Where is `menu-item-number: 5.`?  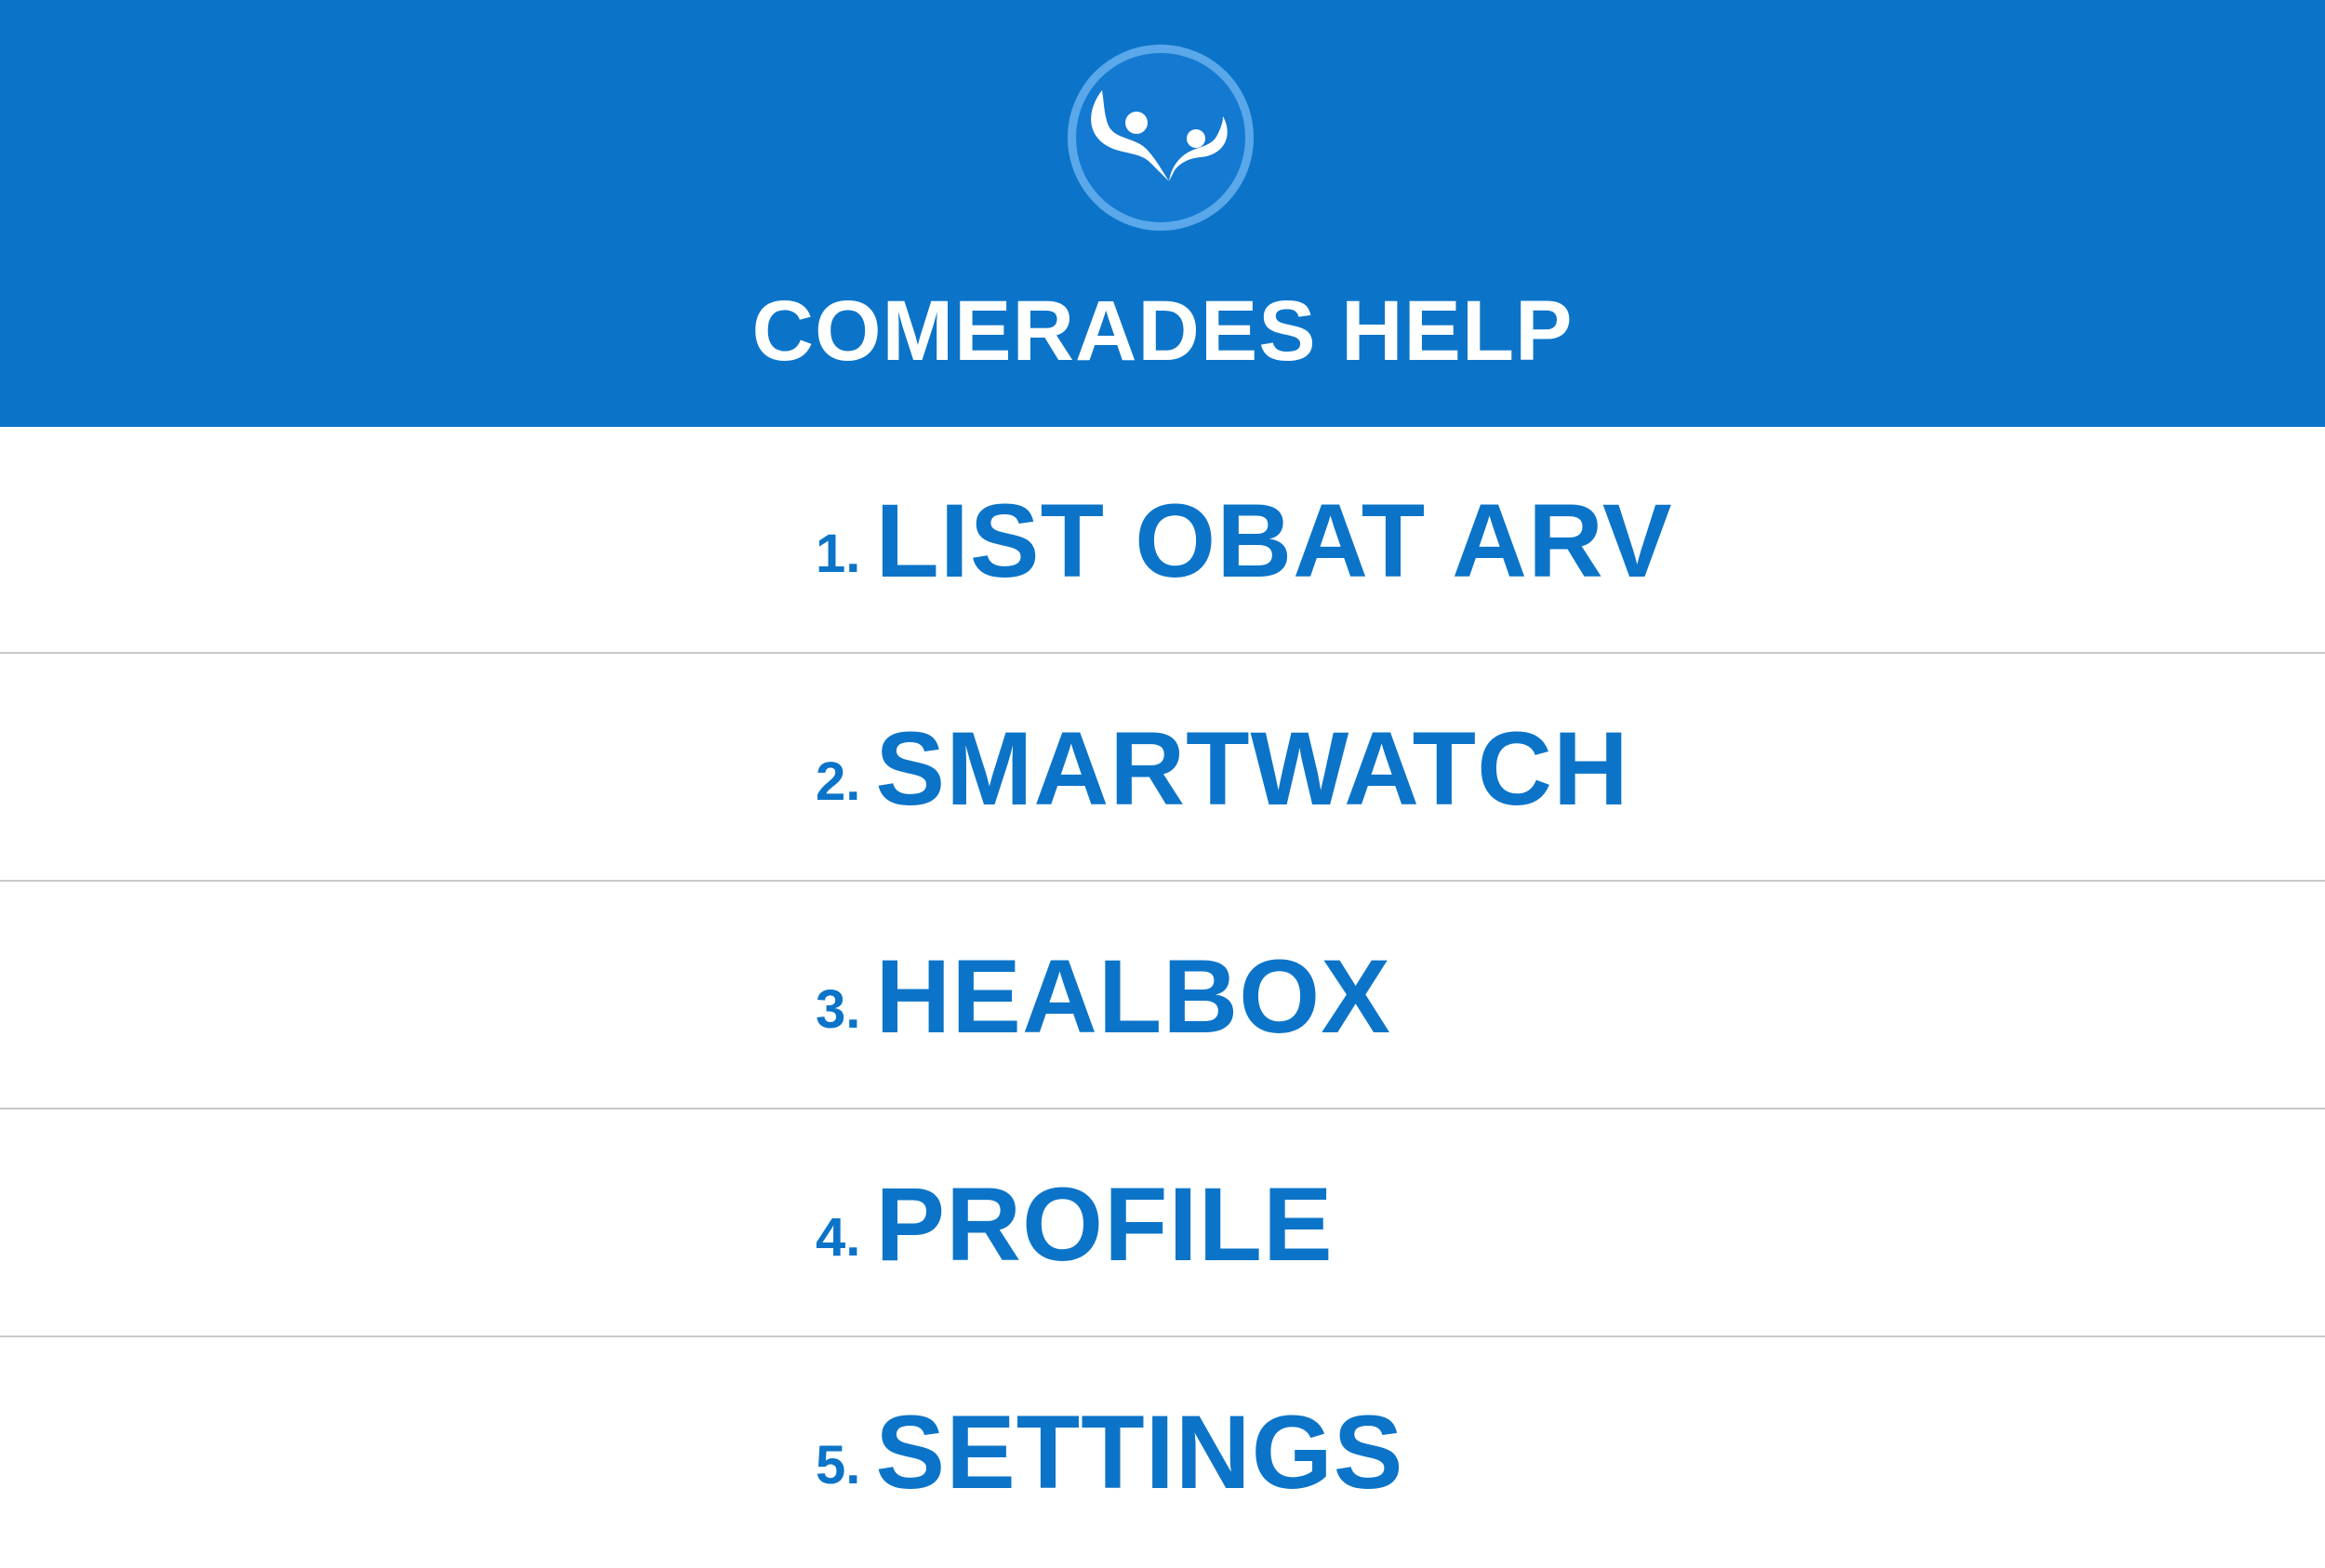 menu-item-number: 5. is located at coordinates (838, 1465).